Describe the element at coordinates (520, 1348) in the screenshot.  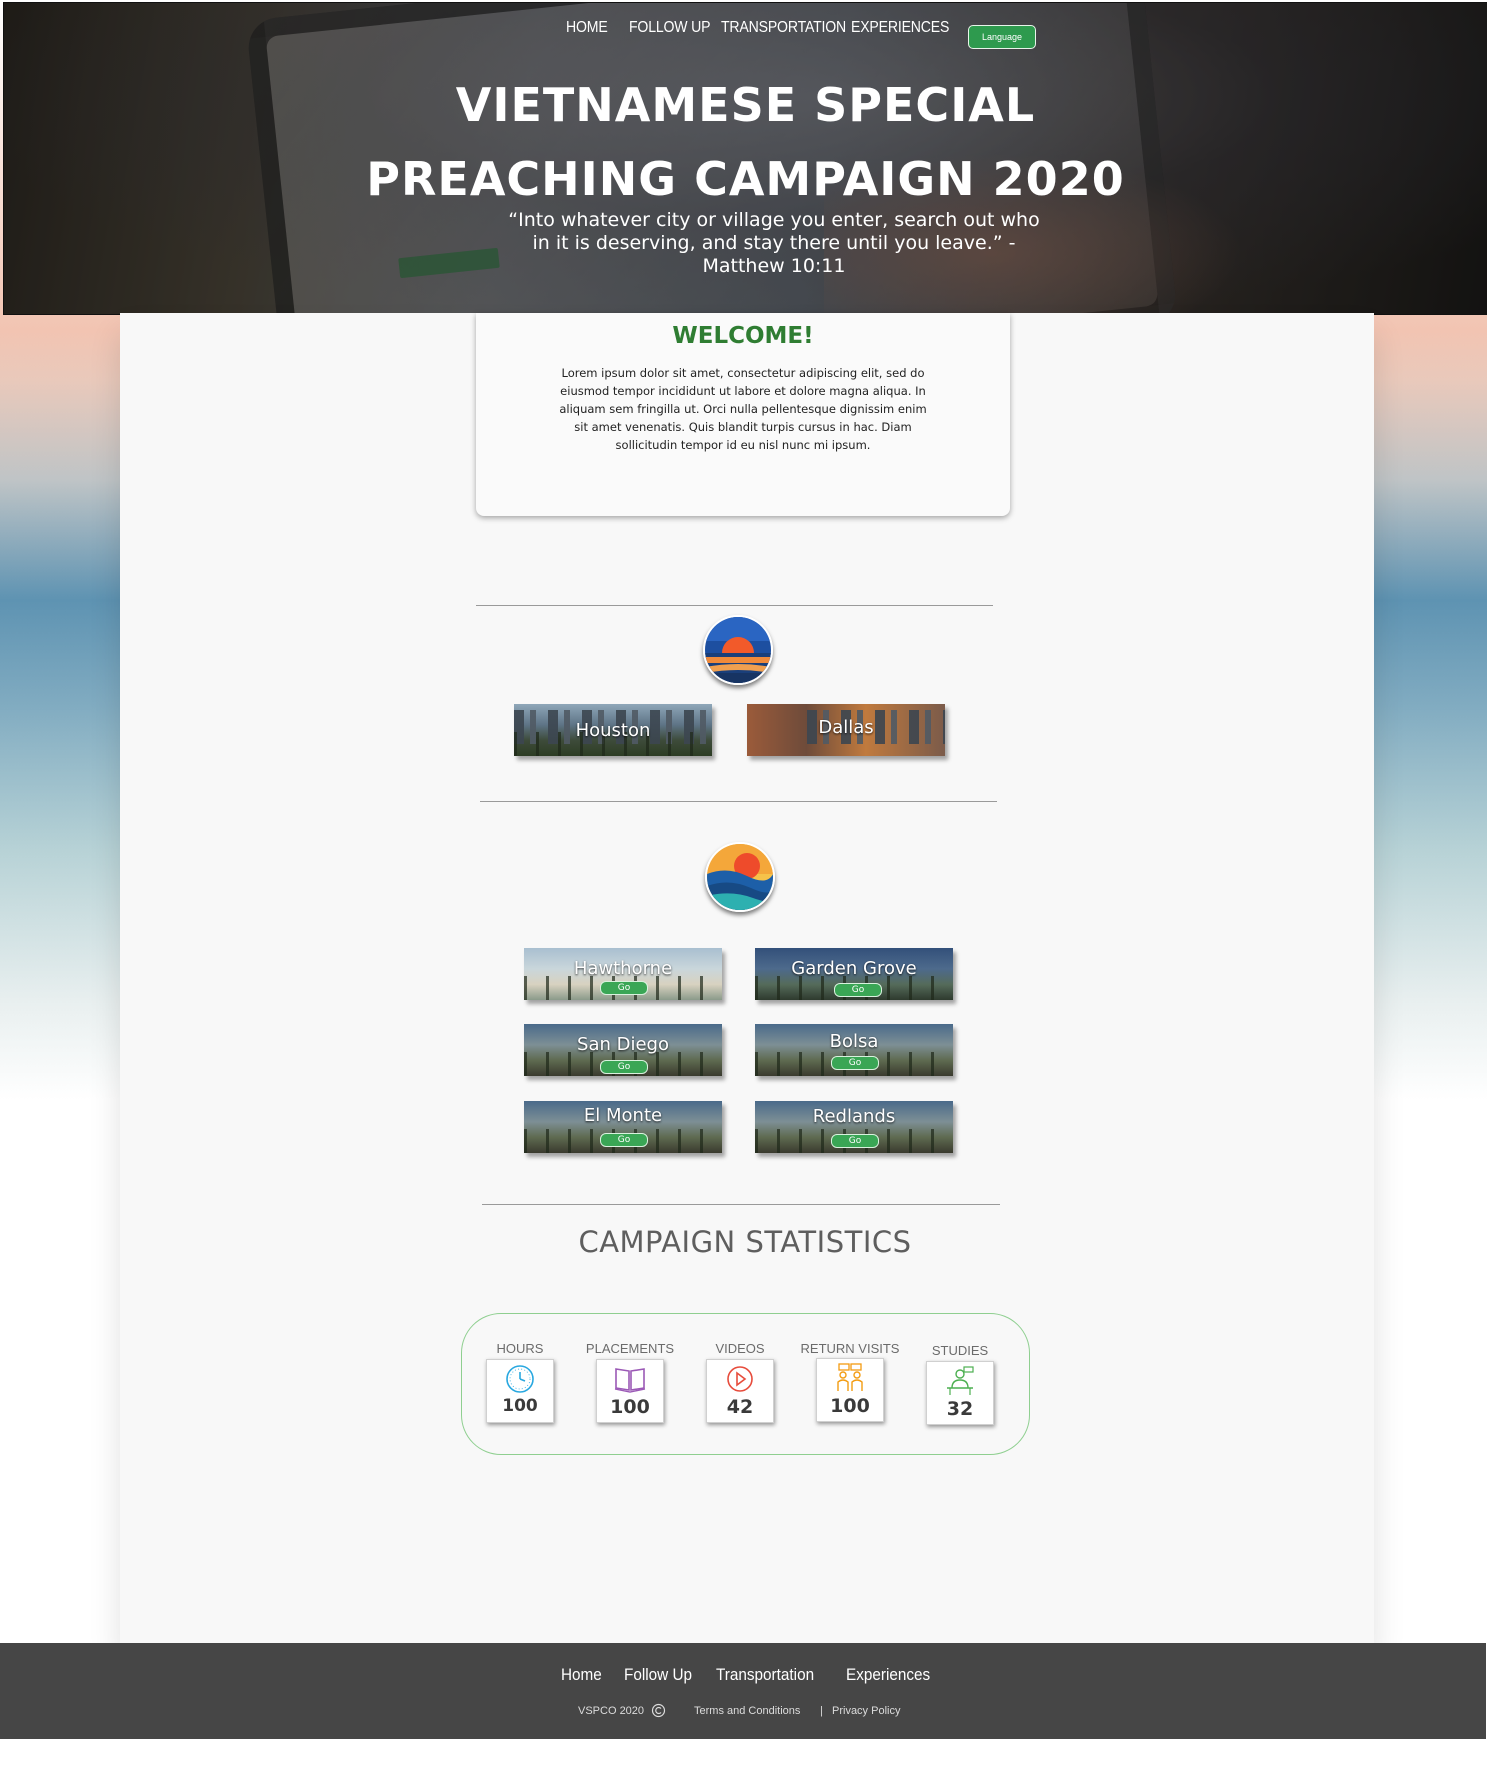
I see `stat-label: HOURS` at that location.